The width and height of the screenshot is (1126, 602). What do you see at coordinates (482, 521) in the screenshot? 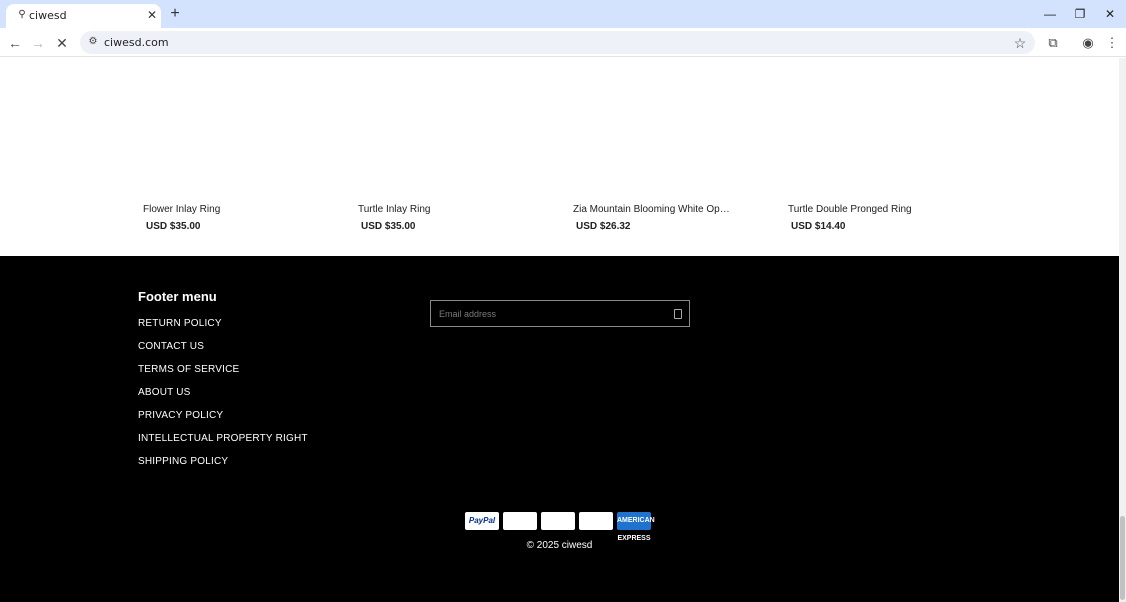
I see `paypal-payment-icon: PayPal` at bounding box center [482, 521].